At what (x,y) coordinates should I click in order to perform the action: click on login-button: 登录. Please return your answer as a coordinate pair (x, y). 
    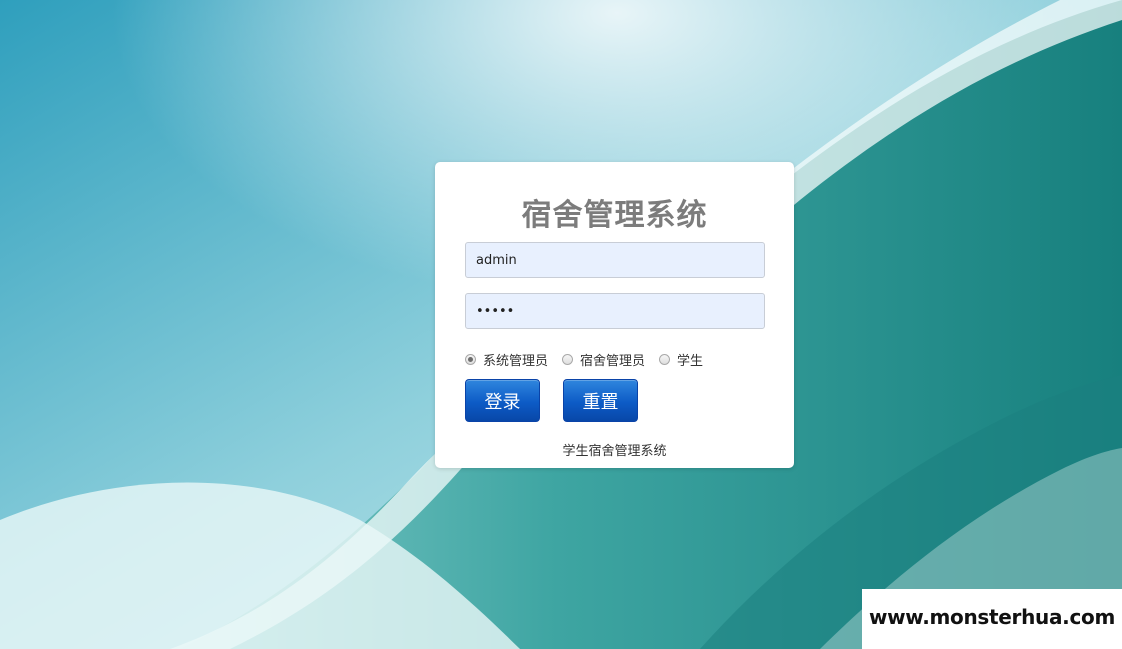
    Looking at the image, I should click on (502, 400).